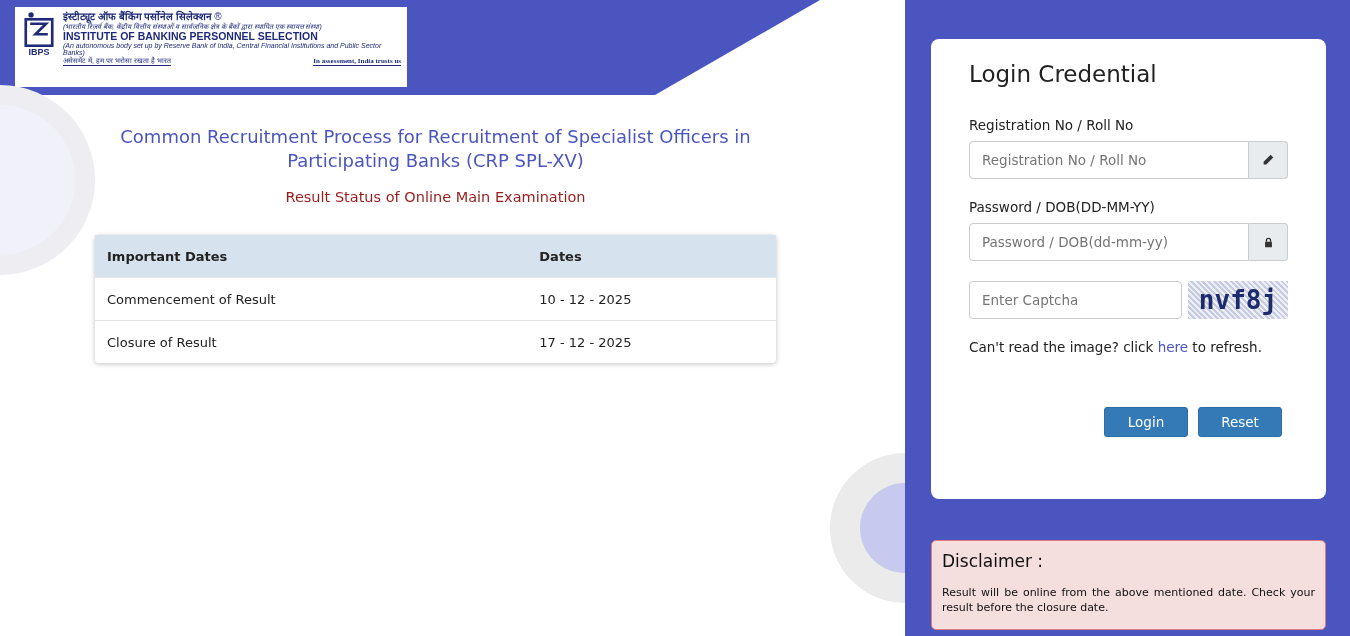 The height and width of the screenshot is (636, 1350). Describe the element at coordinates (39, 52) in the screenshot. I see `logo-acronym: IBPS` at that location.